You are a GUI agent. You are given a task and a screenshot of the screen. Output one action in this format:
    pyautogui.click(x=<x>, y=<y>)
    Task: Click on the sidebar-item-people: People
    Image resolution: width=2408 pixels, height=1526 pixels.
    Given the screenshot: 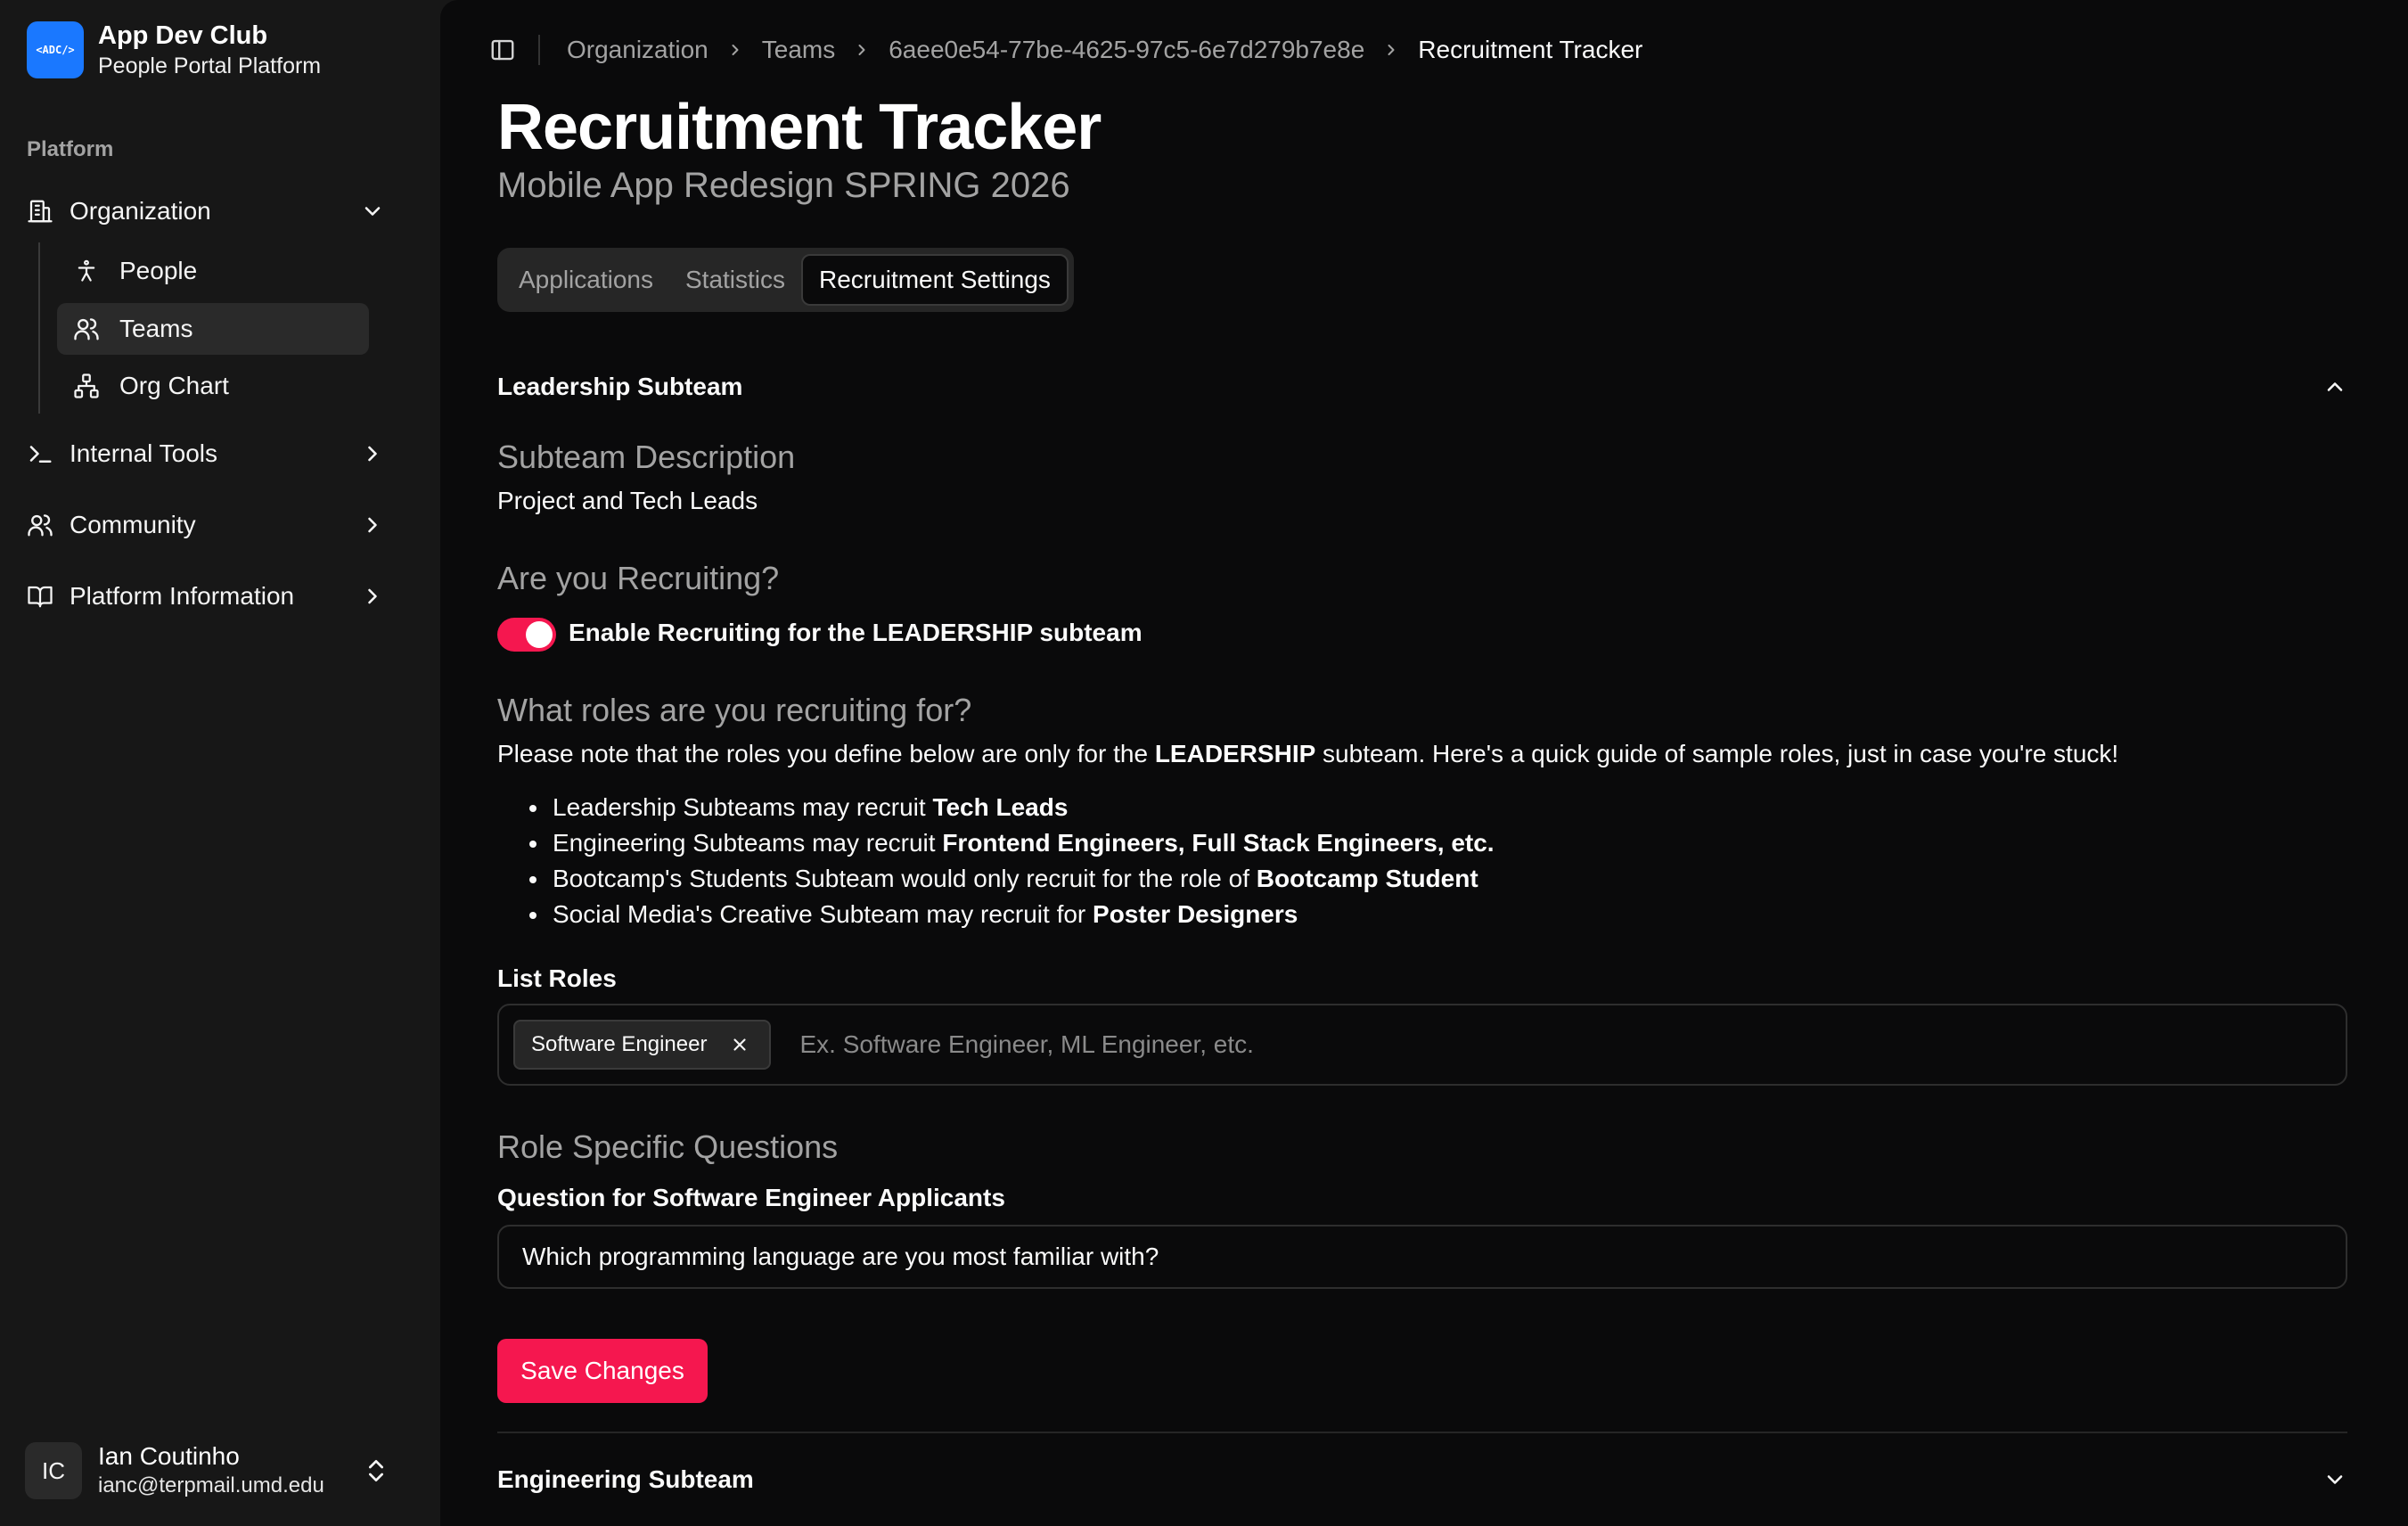 What is the action you would take?
    pyautogui.click(x=213, y=271)
    